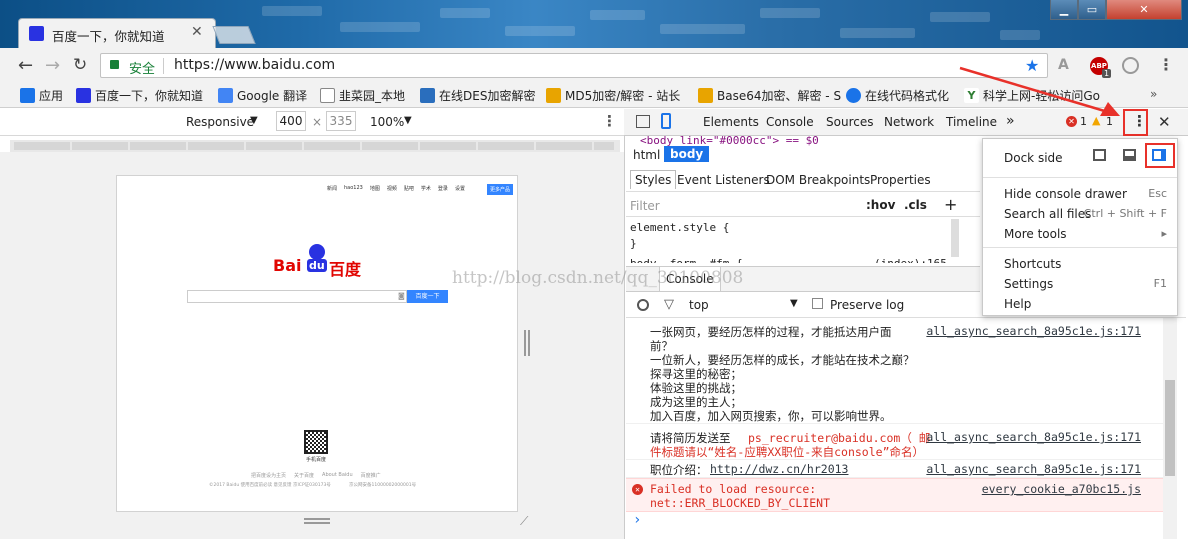  What do you see at coordinates (818, 180) in the screenshot?
I see `tab-dom-breakpoints: DOM Breakpoints` at bounding box center [818, 180].